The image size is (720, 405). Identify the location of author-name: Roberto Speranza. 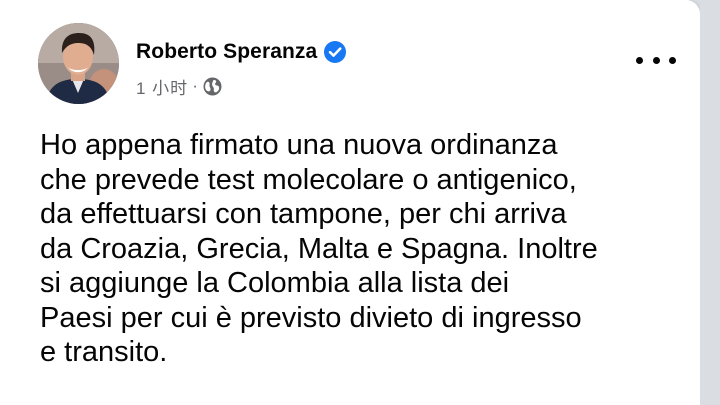
(226, 52).